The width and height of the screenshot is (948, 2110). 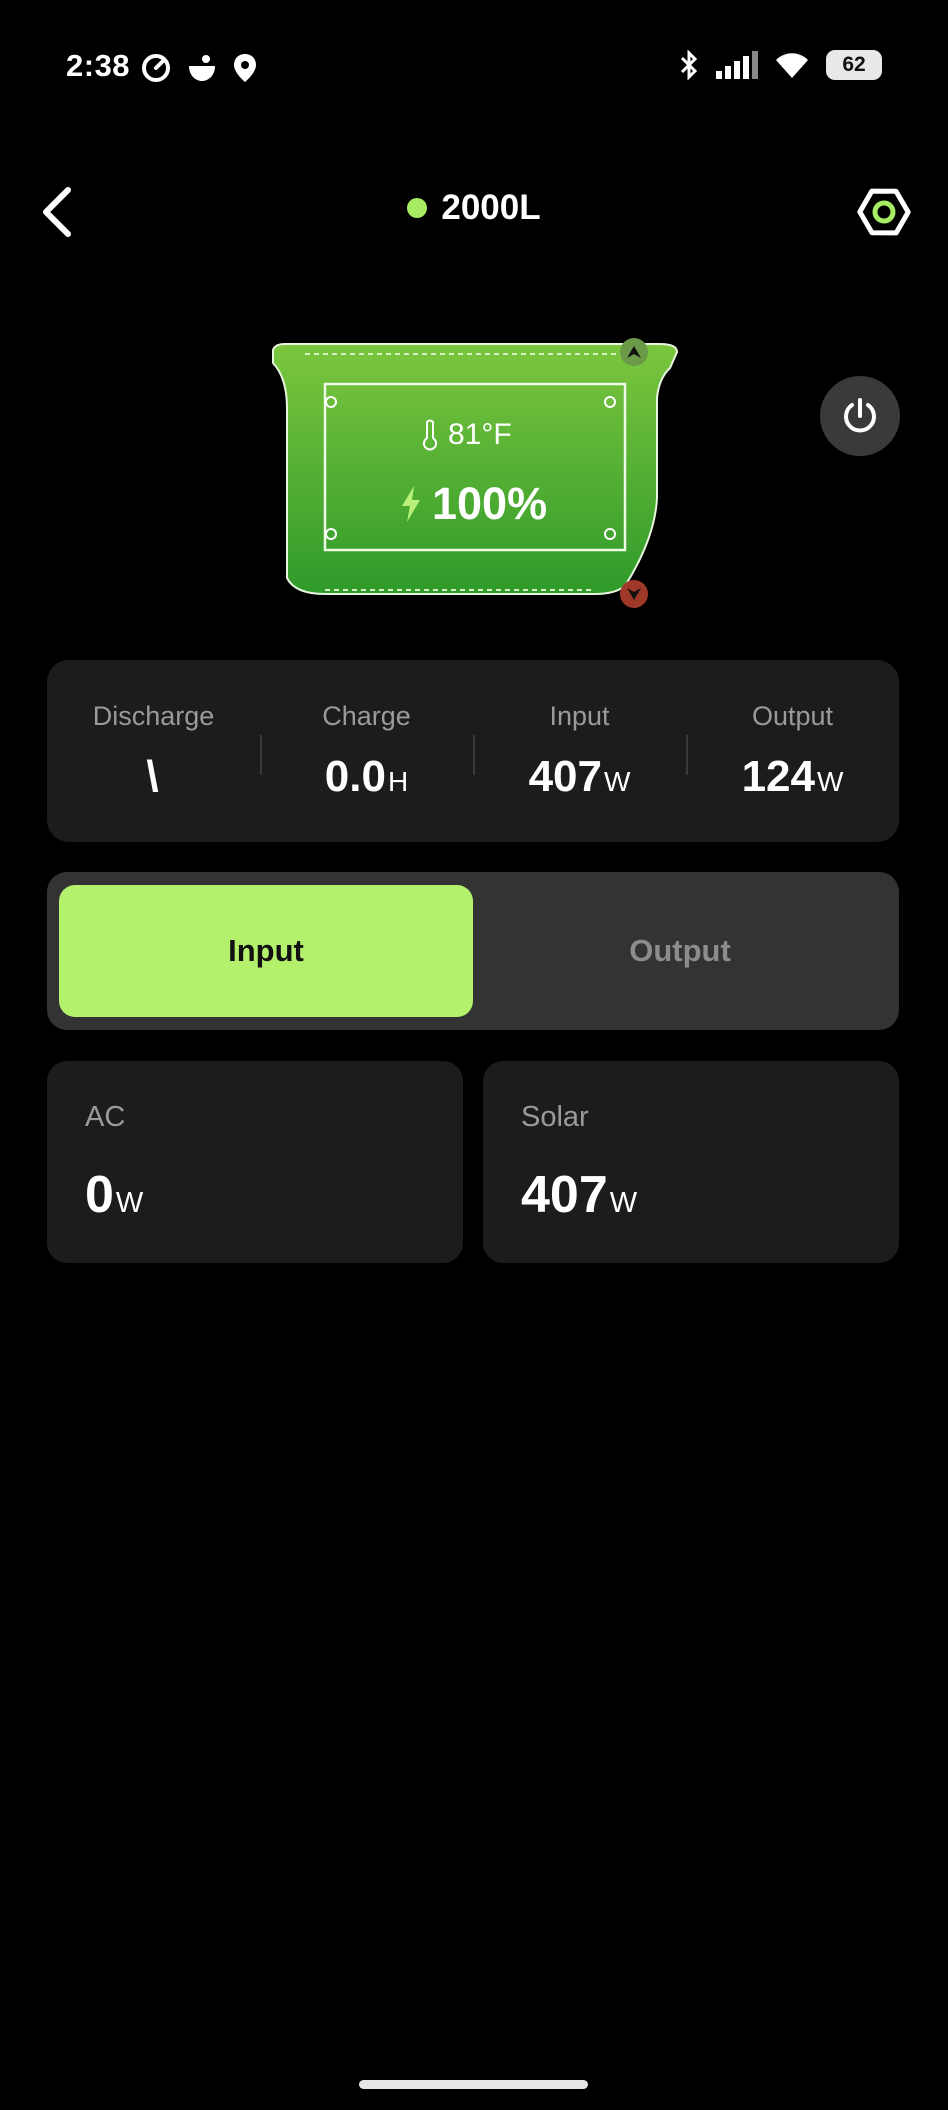 I want to click on battery-icon: 62, so click(x=854, y=65).